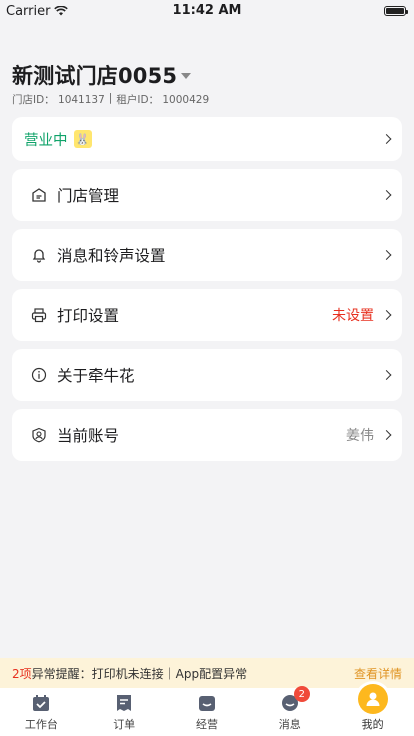 The height and width of the screenshot is (736, 414). Describe the element at coordinates (396, 11) in the screenshot. I see `battery-icon` at that location.